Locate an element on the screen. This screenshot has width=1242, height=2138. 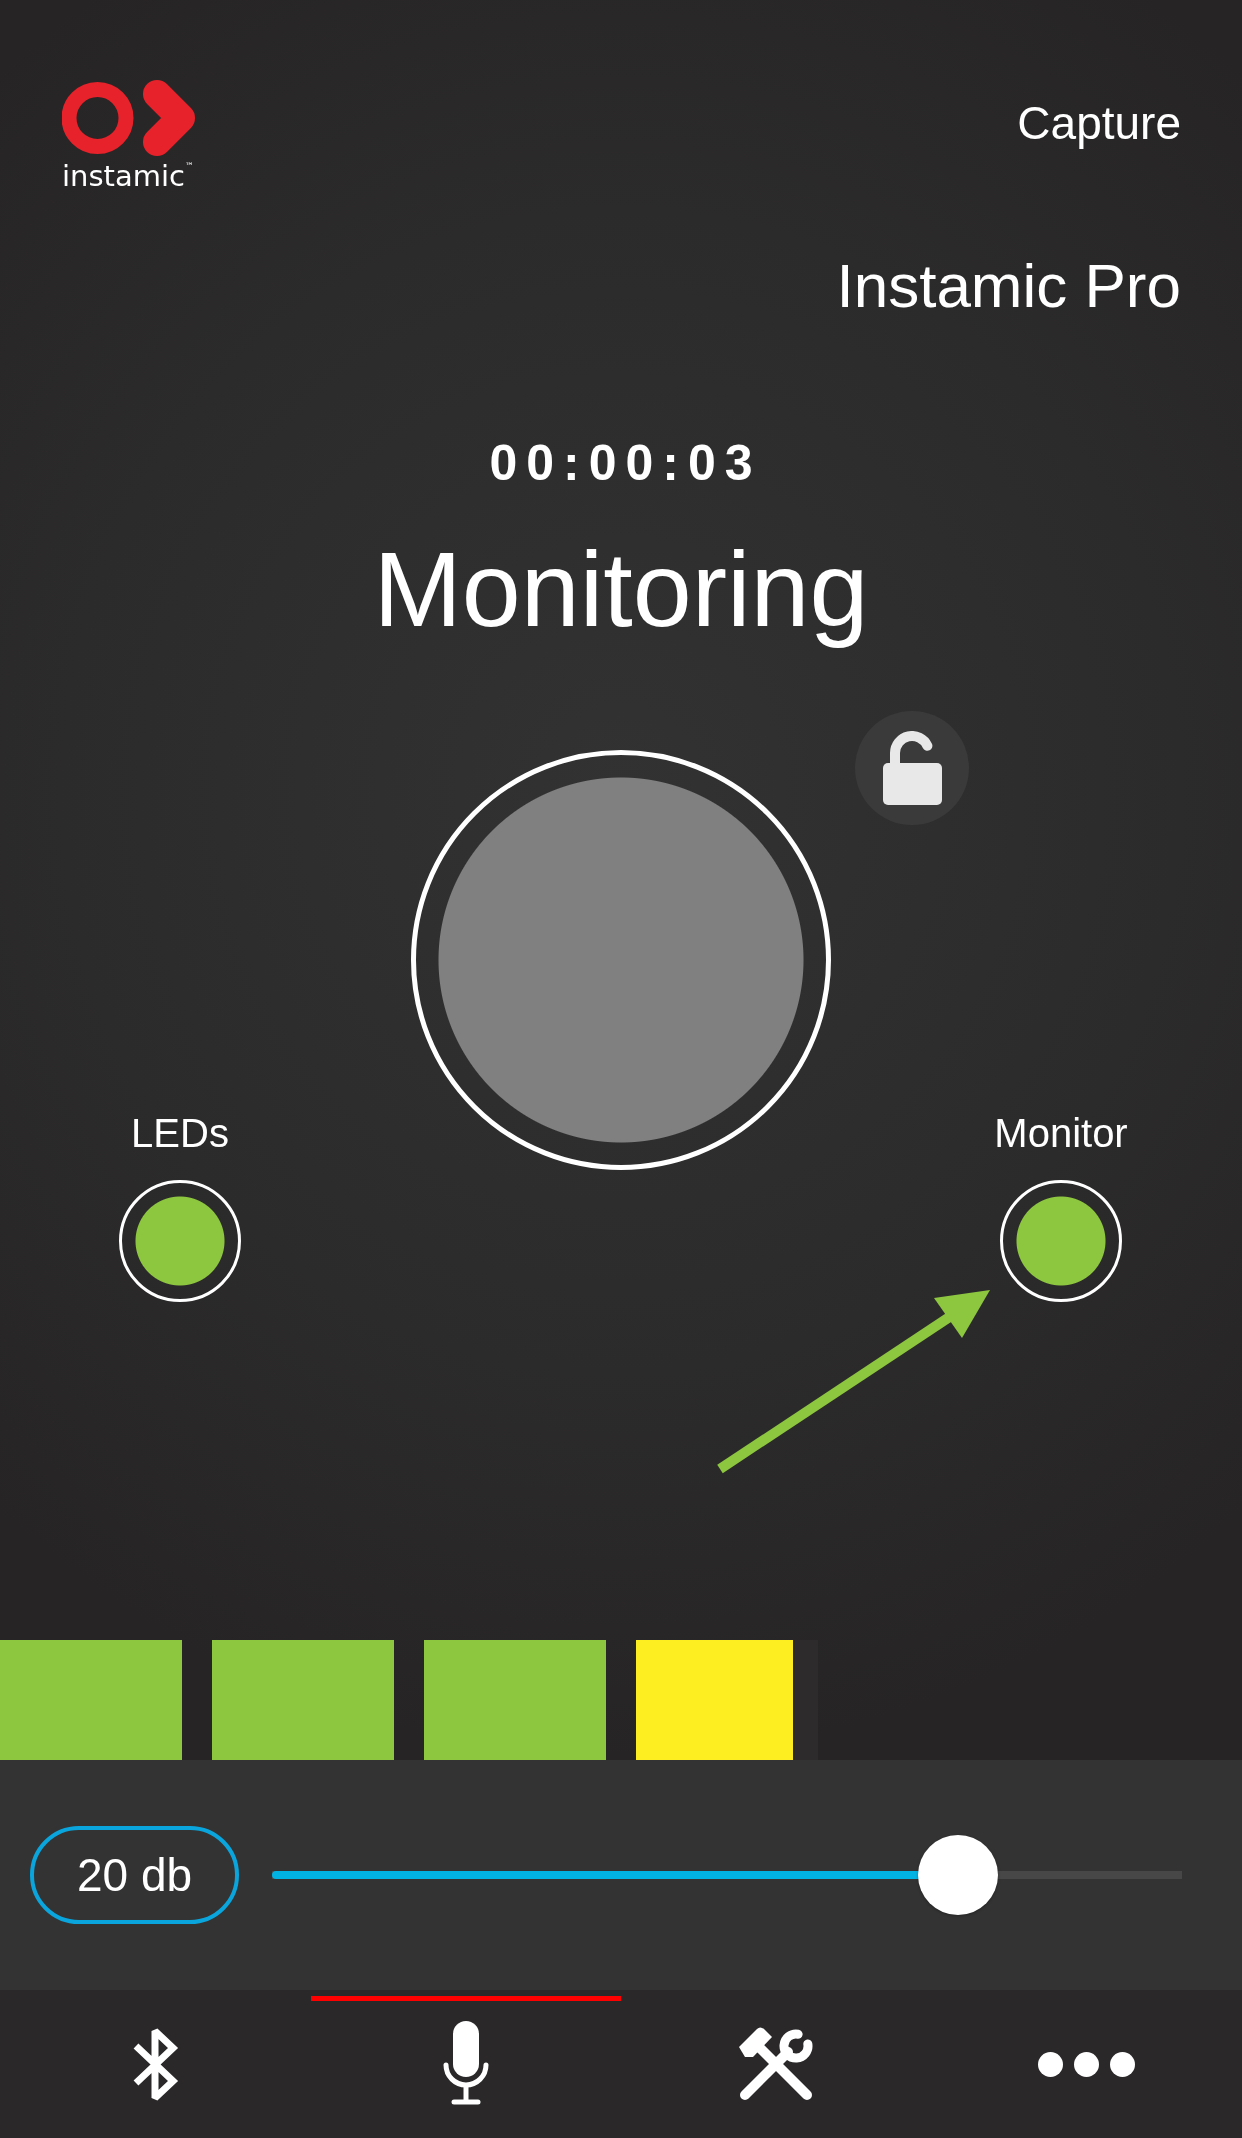
toggle-label: Monitor is located at coordinates (1061, 1133).